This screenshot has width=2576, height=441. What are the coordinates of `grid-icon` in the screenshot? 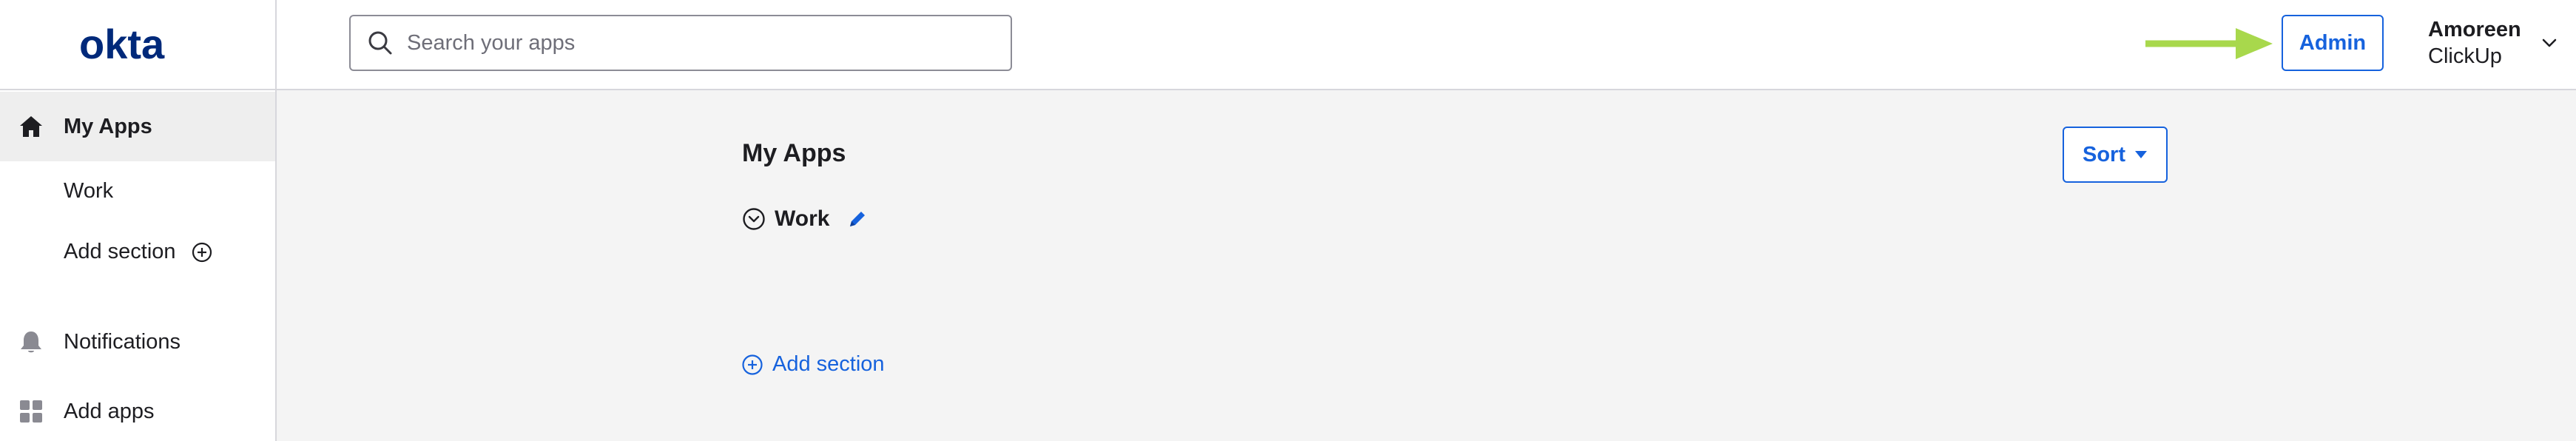 It's located at (31, 411).